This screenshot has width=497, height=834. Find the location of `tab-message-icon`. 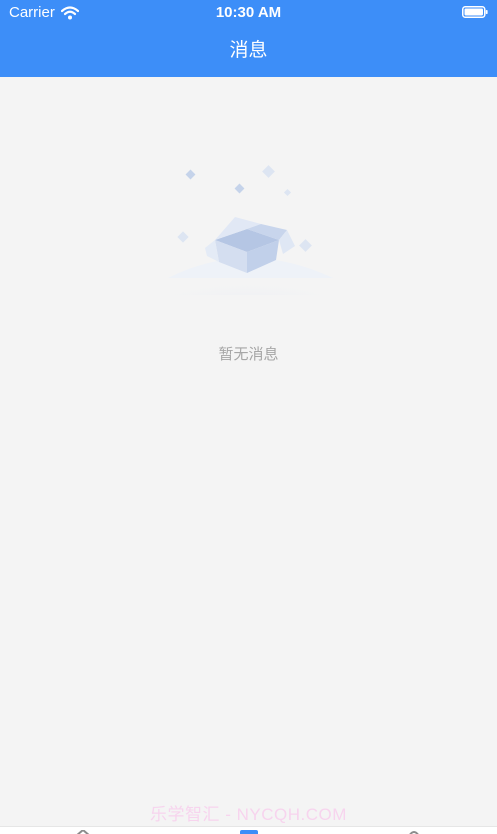

tab-message-icon is located at coordinates (249, 832).